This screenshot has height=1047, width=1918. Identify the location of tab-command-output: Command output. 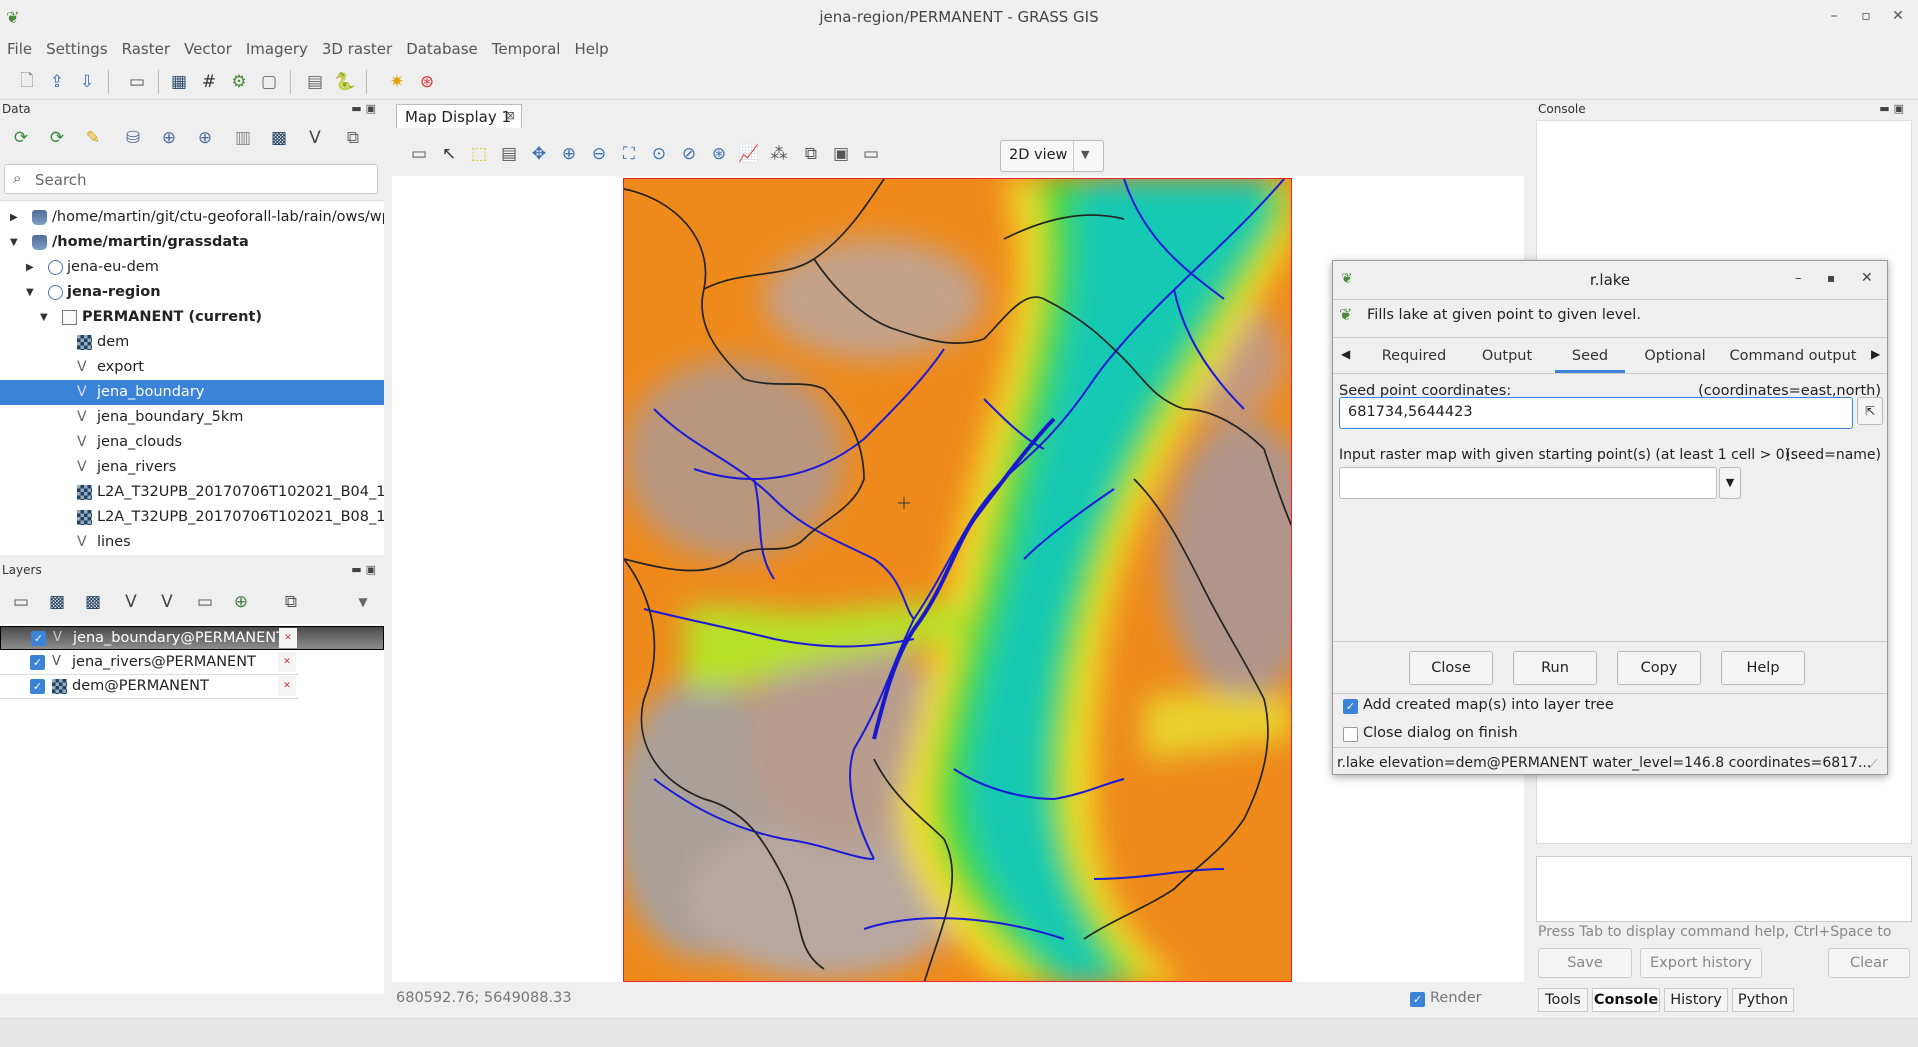
(1793, 357).